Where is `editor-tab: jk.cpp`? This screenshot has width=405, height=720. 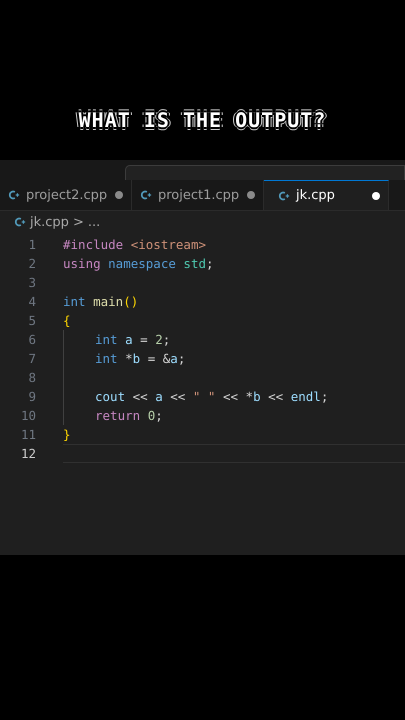
editor-tab: jk.cpp is located at coordinates (326, 195).